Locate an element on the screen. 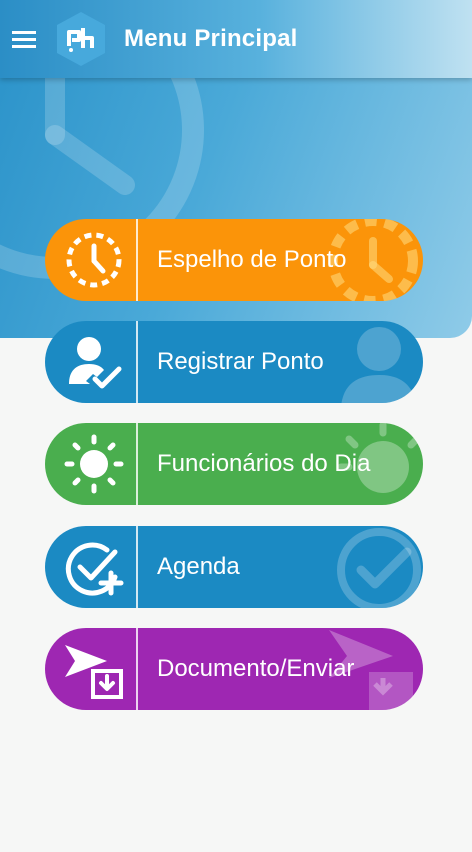  check-circle-watermark-icon is located at coordinates (379, 568).